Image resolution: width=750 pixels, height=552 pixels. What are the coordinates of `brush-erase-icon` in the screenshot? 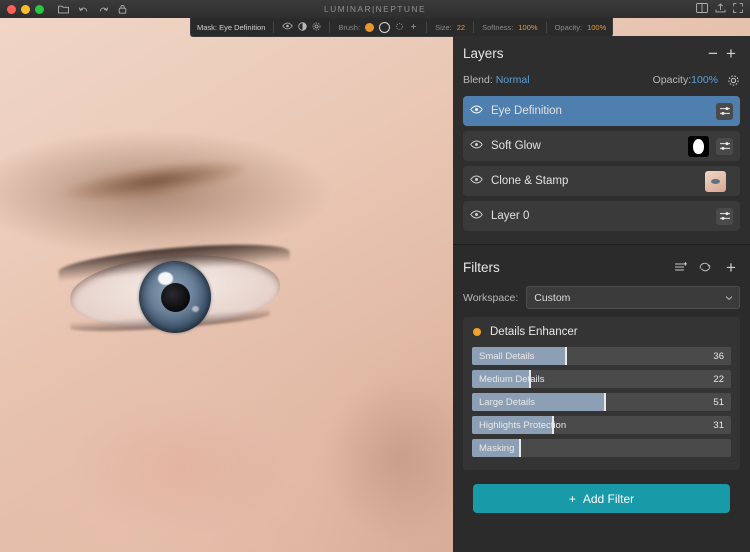 It's located at (385, 27).